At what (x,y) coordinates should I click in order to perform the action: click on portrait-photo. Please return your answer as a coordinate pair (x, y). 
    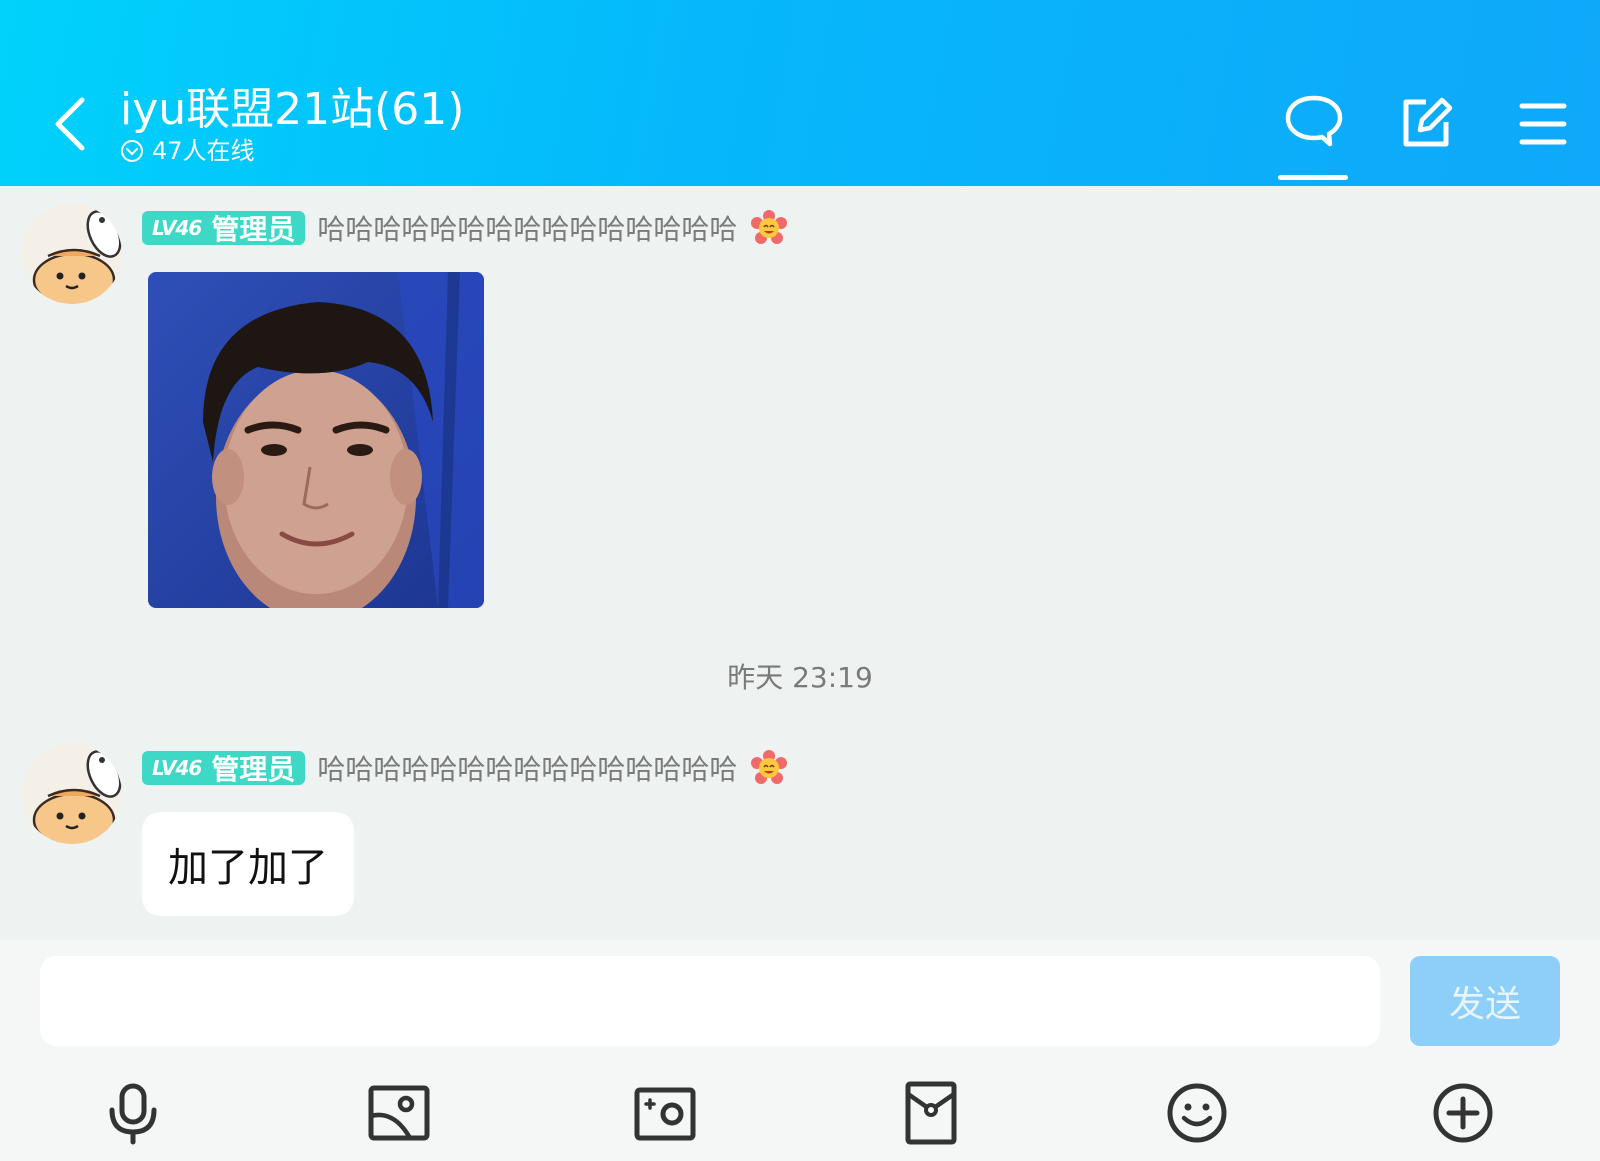
    Looking at the image, I should click on (316, 440).